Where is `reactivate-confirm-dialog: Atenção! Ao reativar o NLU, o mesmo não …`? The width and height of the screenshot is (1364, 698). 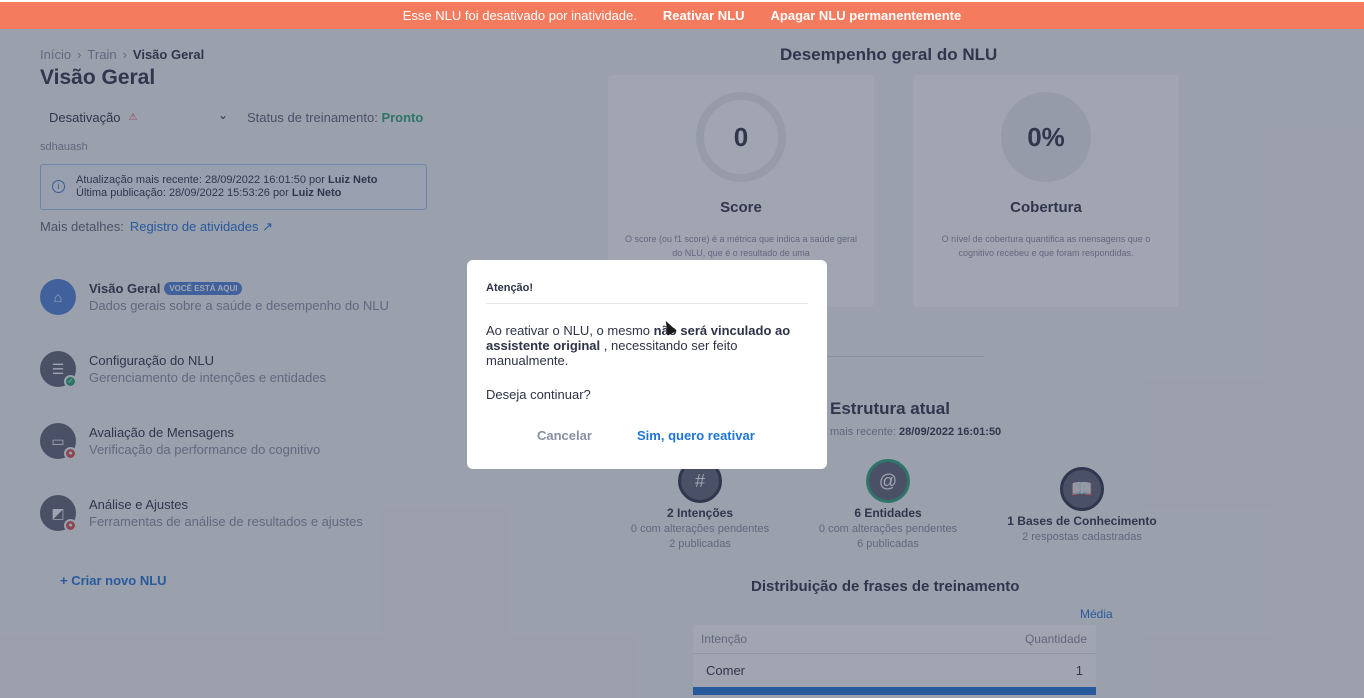 reactivate-confirm-dialog: Atenção! Ao reativar o NLU, o mesmo não … is located at coordinates (647, 364).